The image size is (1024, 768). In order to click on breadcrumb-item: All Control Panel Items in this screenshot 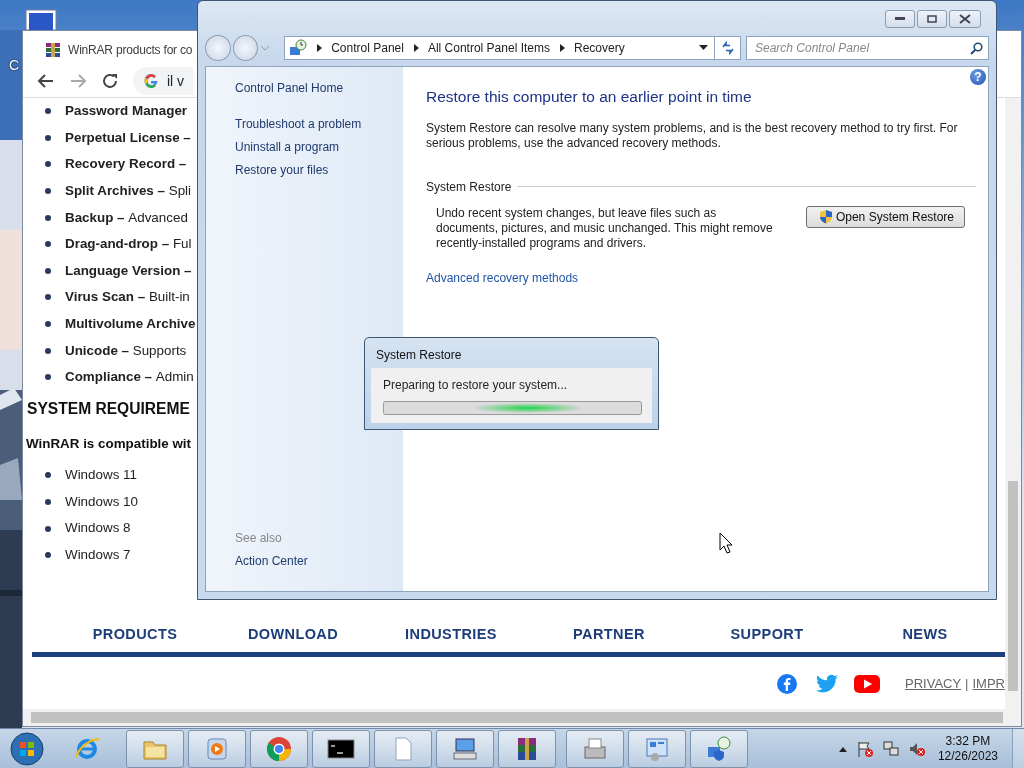, I will do `click(488, 47)`.